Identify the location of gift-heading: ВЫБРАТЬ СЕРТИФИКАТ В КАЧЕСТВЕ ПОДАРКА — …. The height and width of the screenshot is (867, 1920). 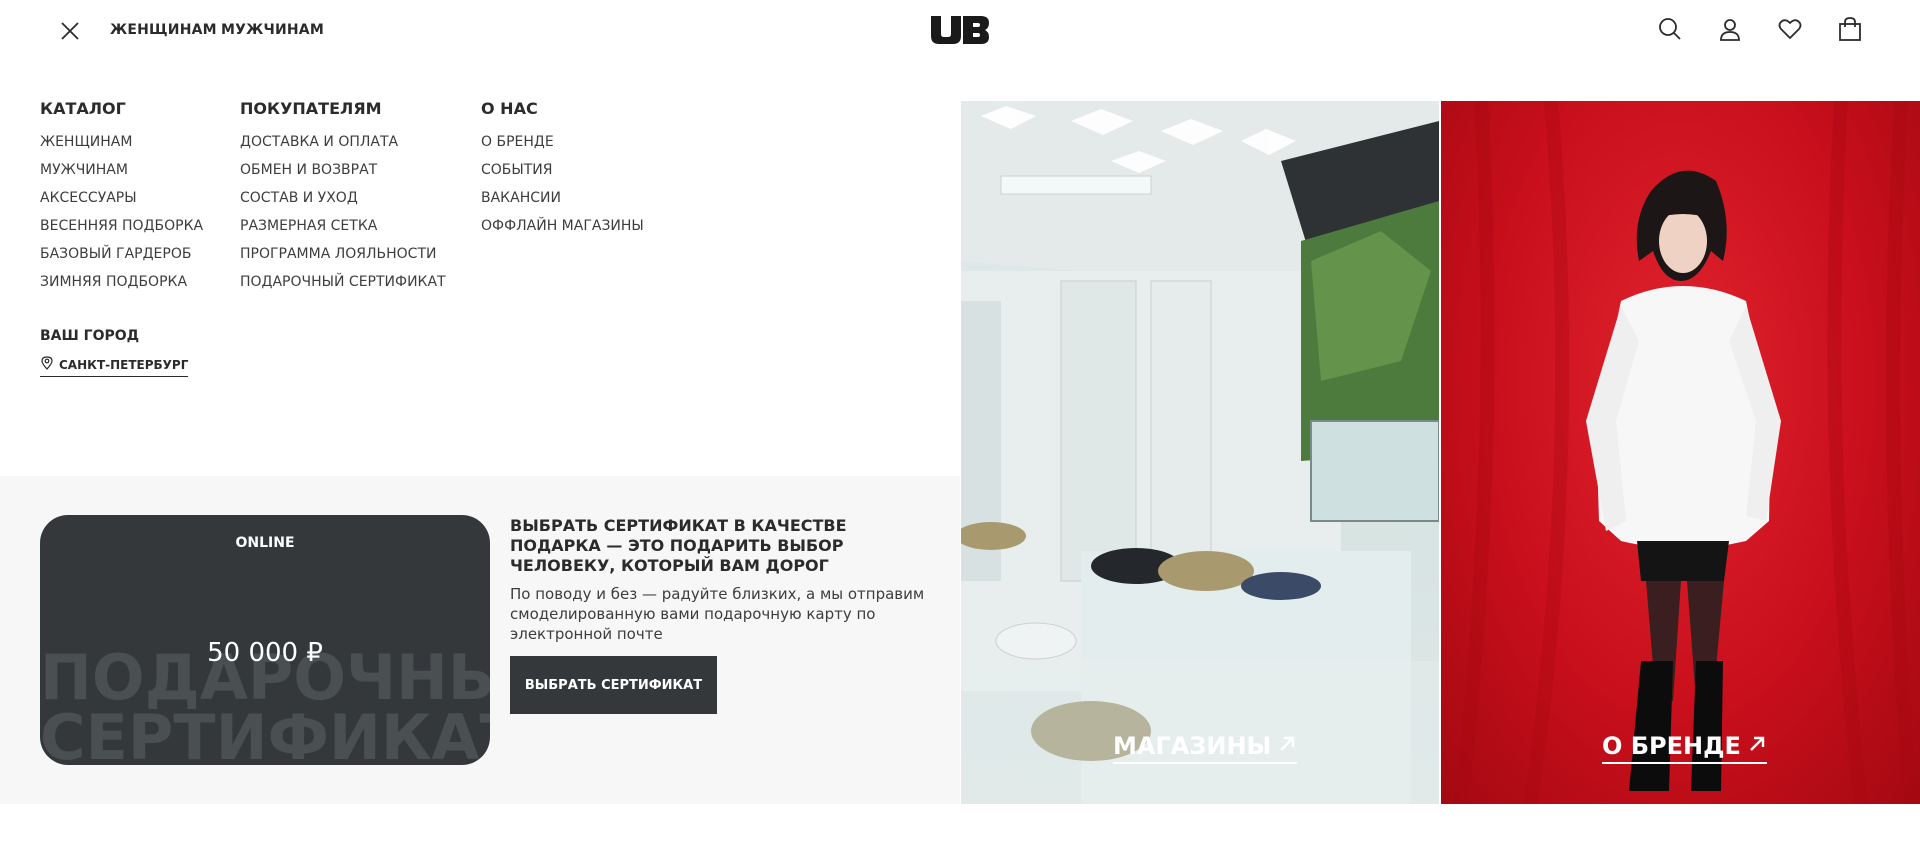
(678, 545).